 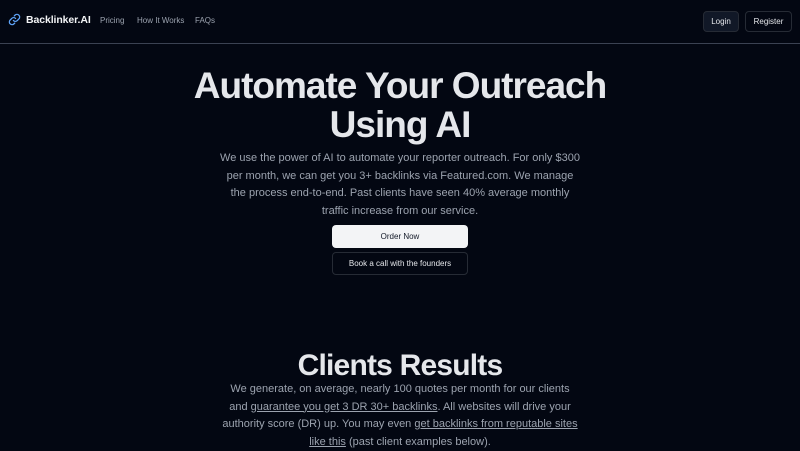 What do you see at coordinates (112, 20) in the screenshot?
I see `nav-link-pricing: Pricing` at bounding box center [112, 20].